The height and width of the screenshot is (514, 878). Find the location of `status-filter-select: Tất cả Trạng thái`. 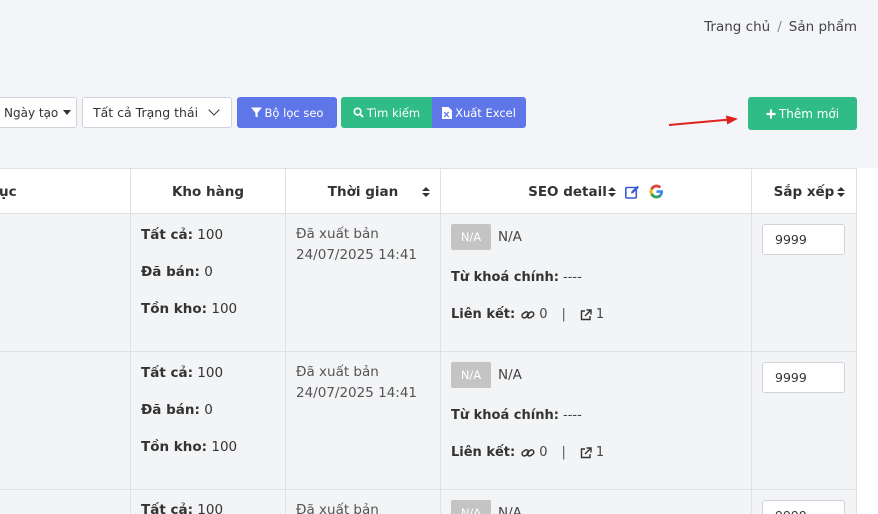

status-filter-select: Tất cả Trạng thái is located at coordinates (157, 112).